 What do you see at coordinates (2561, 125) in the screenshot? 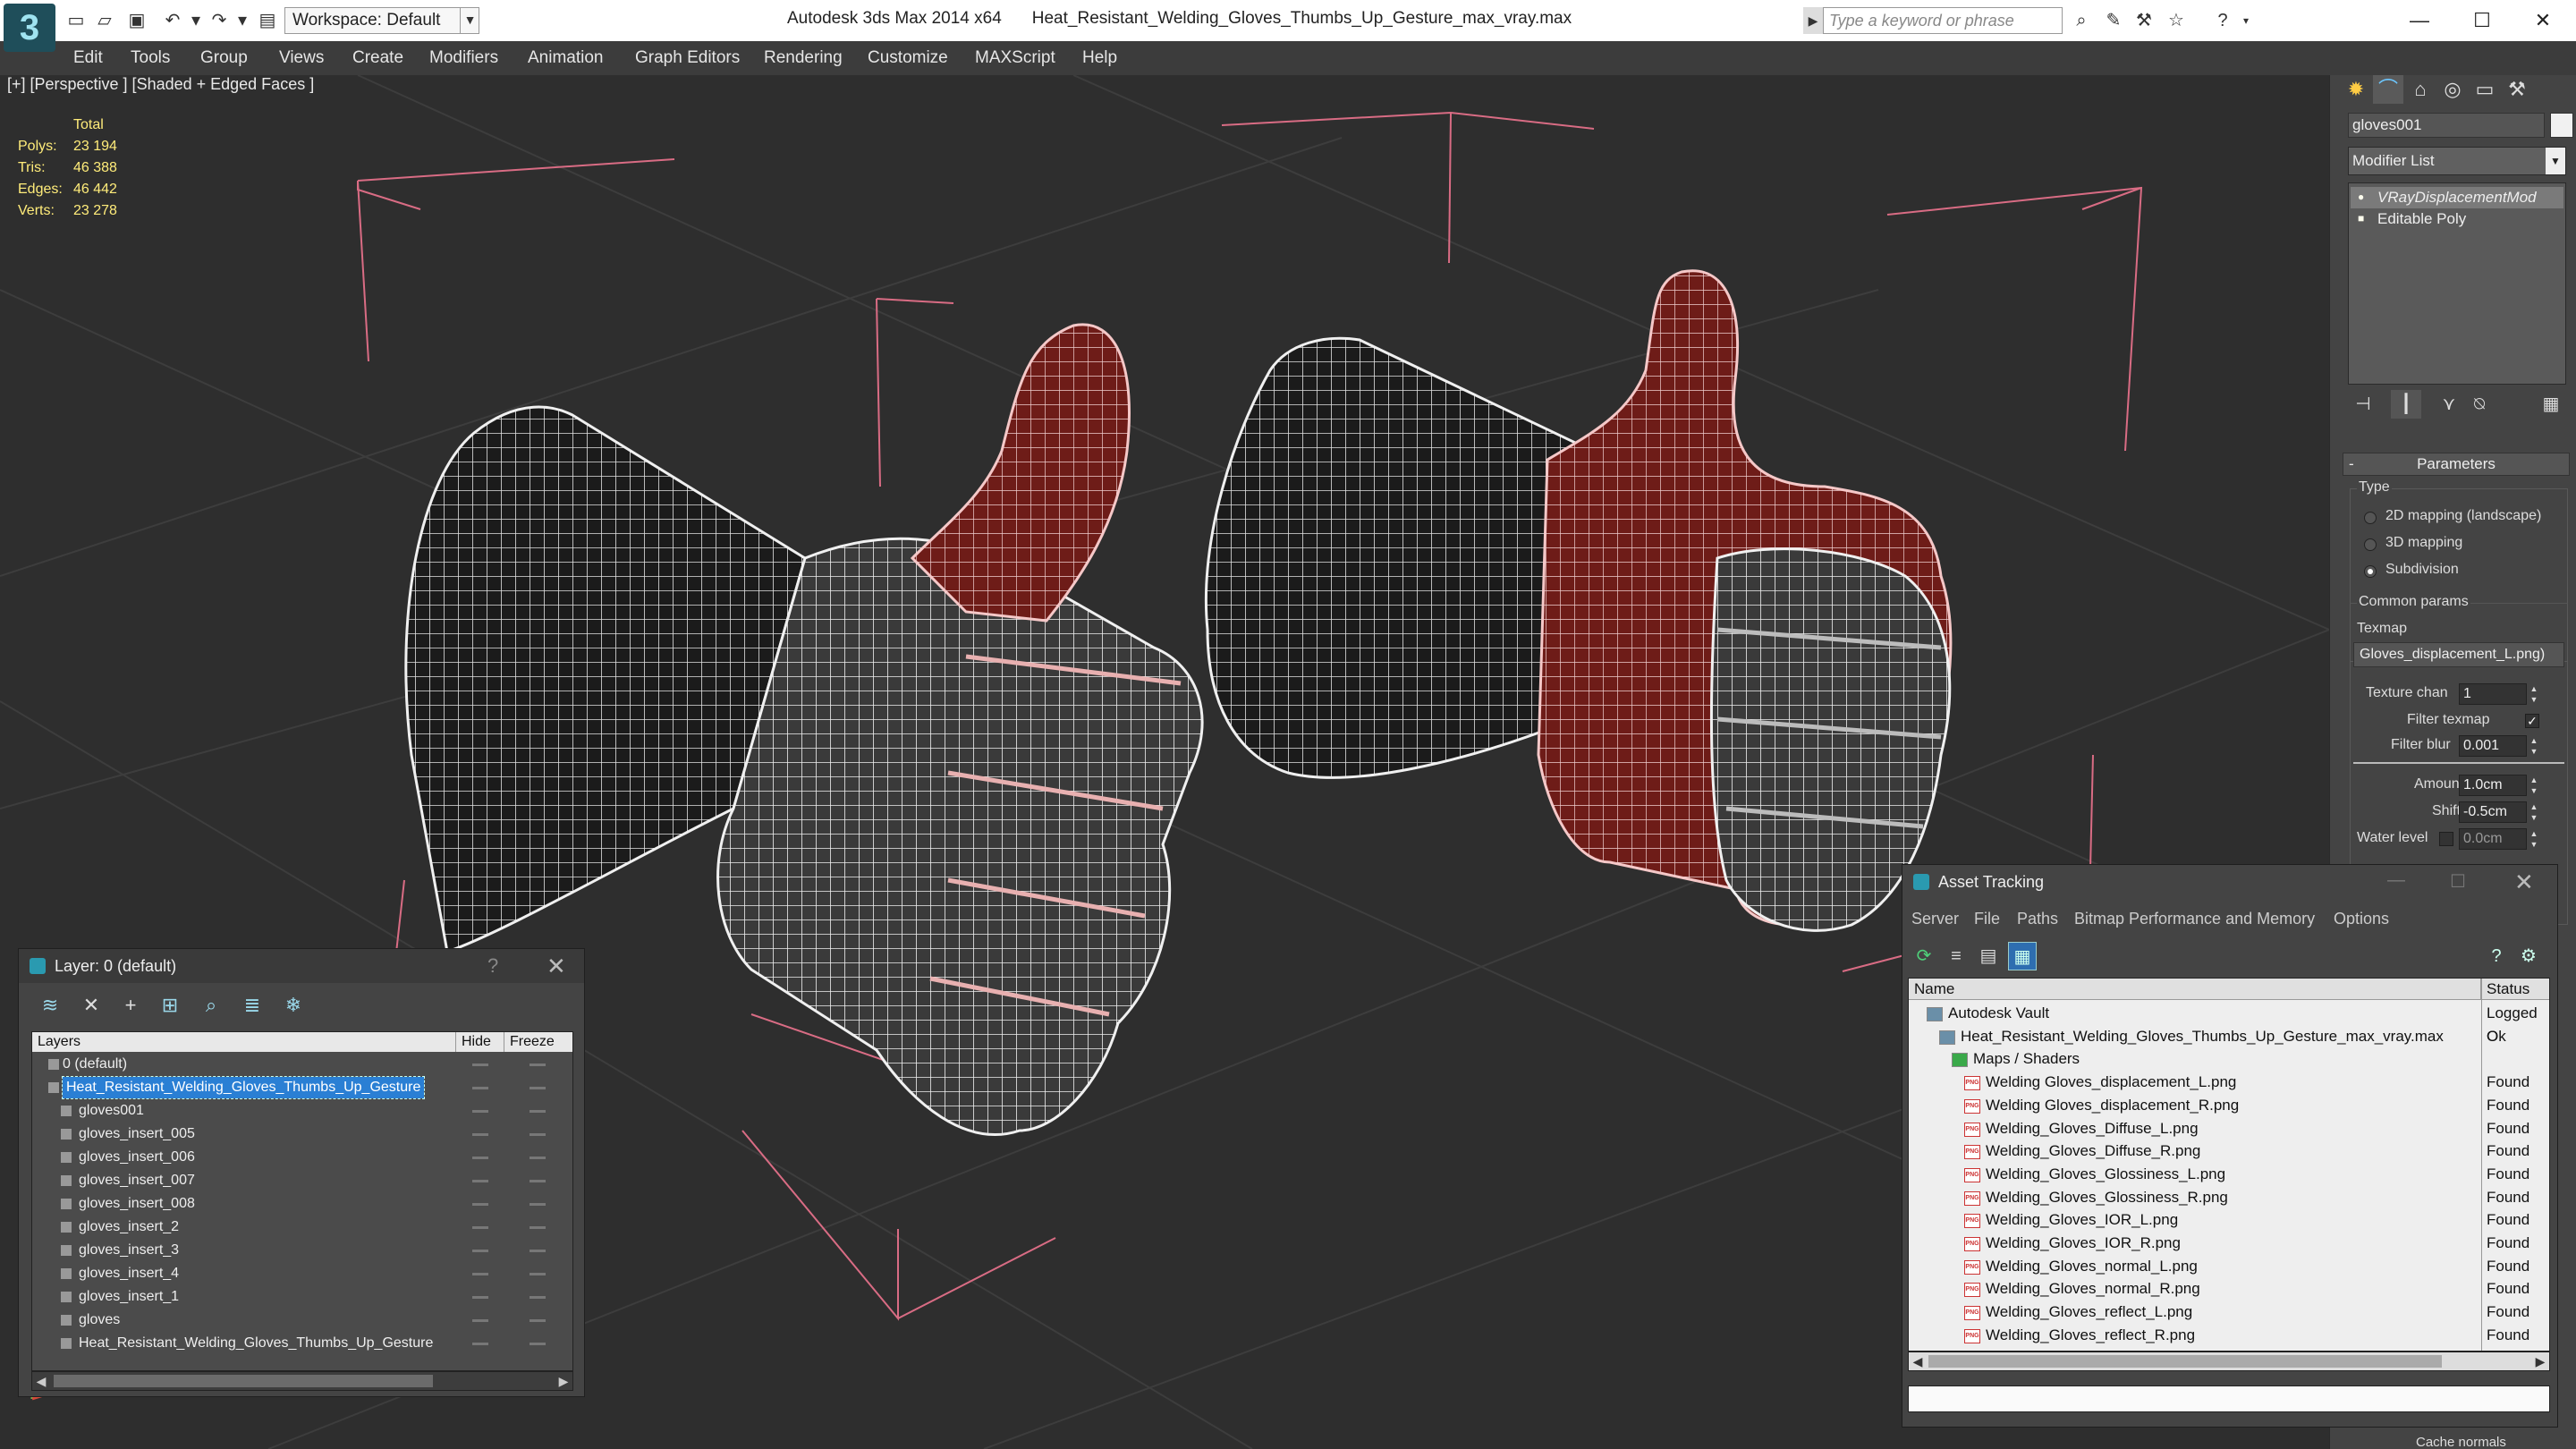
I see `object-color-swatch` at bounding box center [2561, 125].